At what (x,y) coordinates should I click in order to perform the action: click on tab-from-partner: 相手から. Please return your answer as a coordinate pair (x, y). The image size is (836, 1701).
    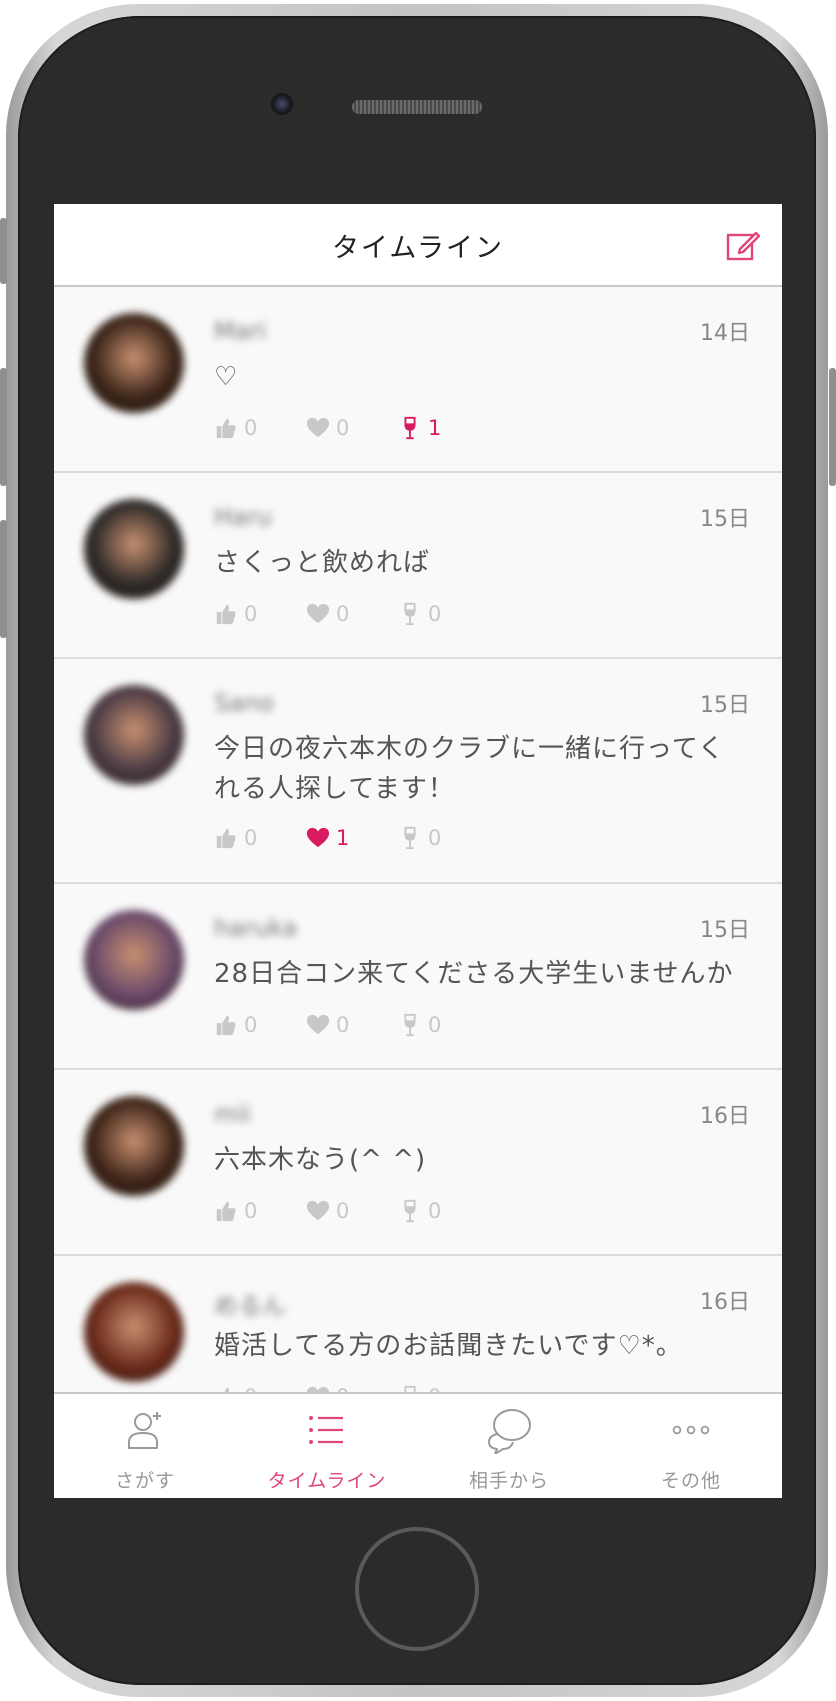
    Looking at the image, I should click on (509, 1446).